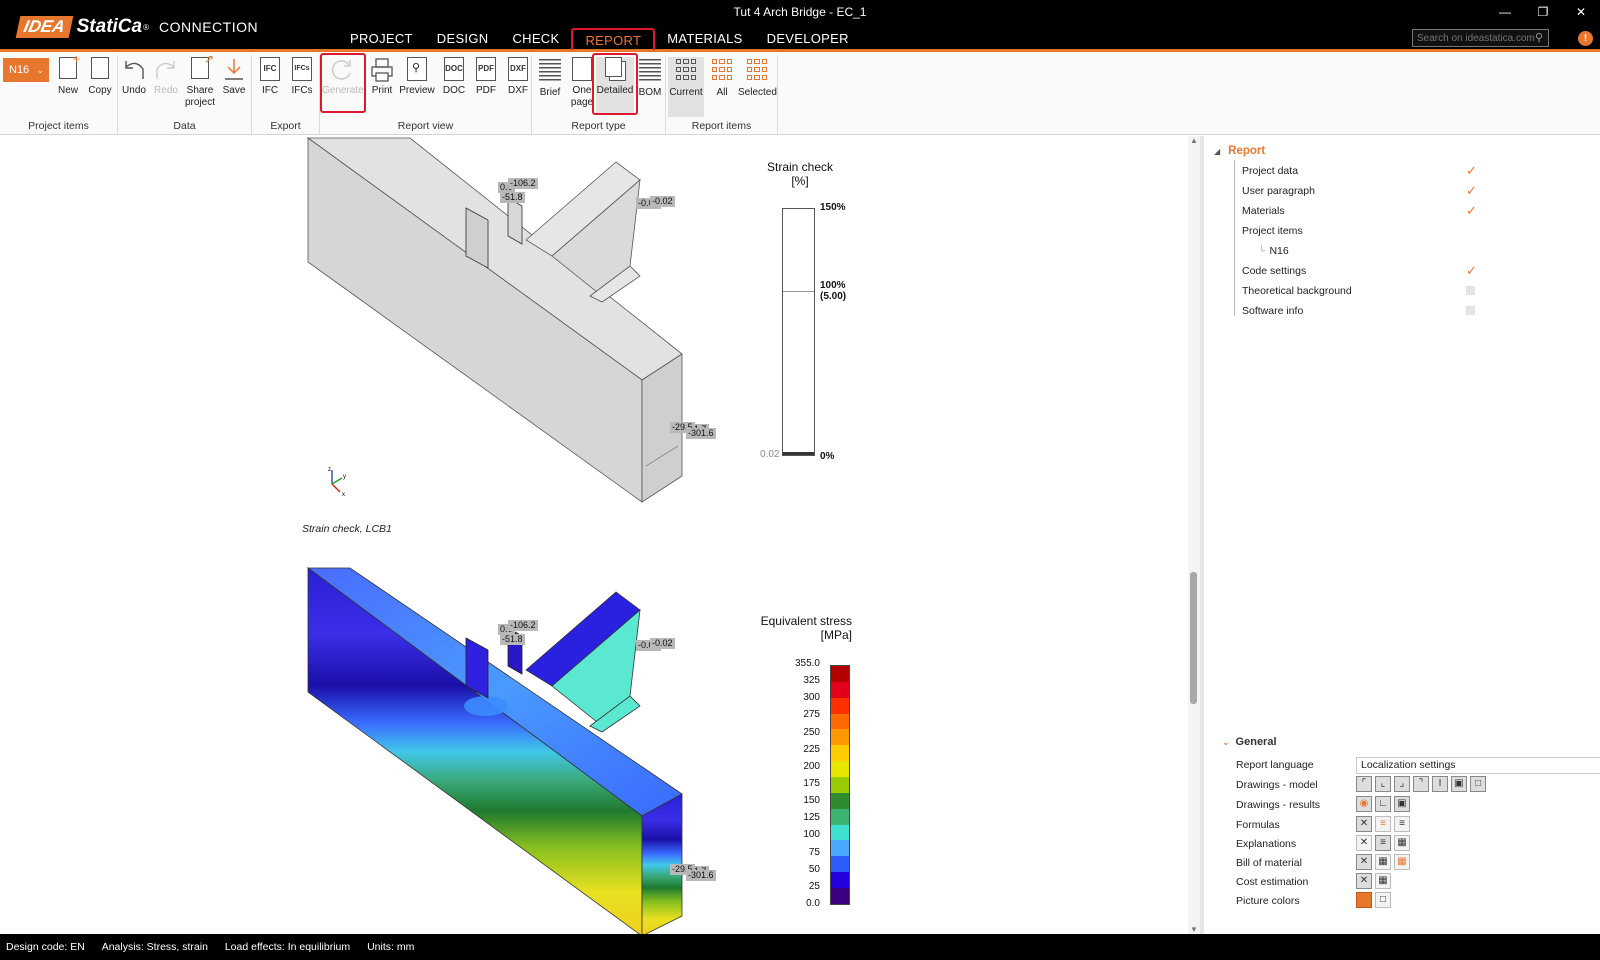 This screenshot has height=960, width=1600. I want to click on redo-button: Redo, so click(166, 77).